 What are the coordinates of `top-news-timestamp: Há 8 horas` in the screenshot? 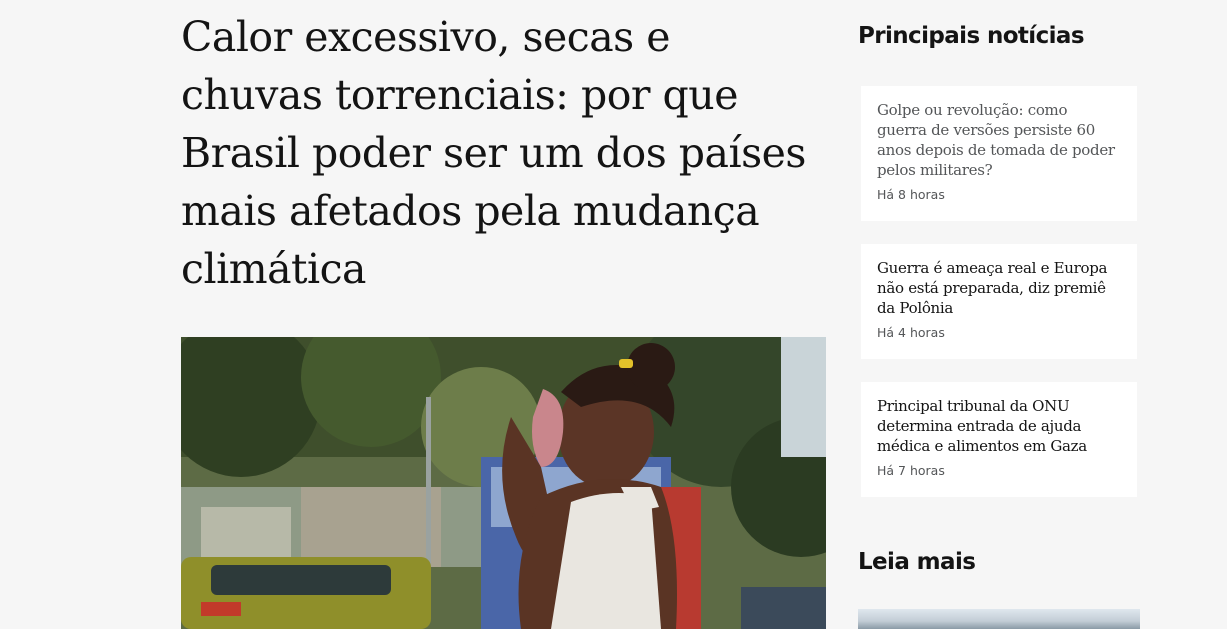 It's located at (911, 194).